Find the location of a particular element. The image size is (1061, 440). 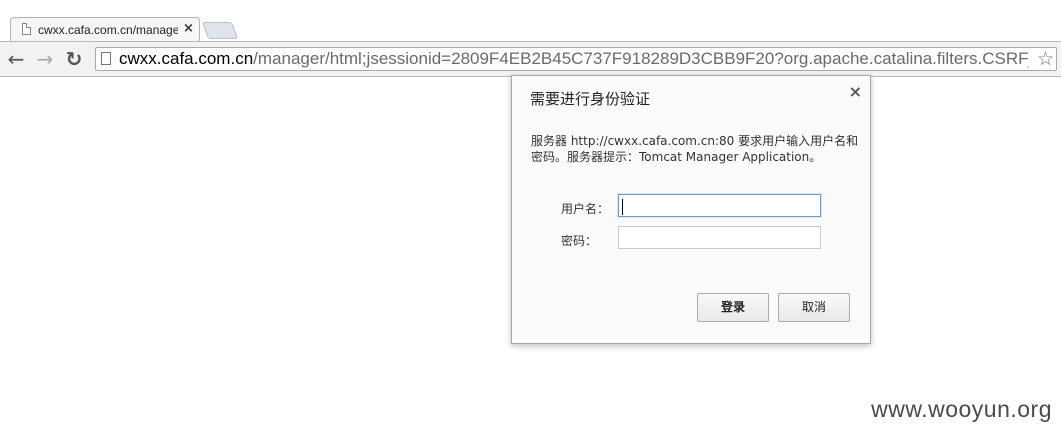

dialog-title: 需要进行身份验证 is located at coordinates (590, 99).